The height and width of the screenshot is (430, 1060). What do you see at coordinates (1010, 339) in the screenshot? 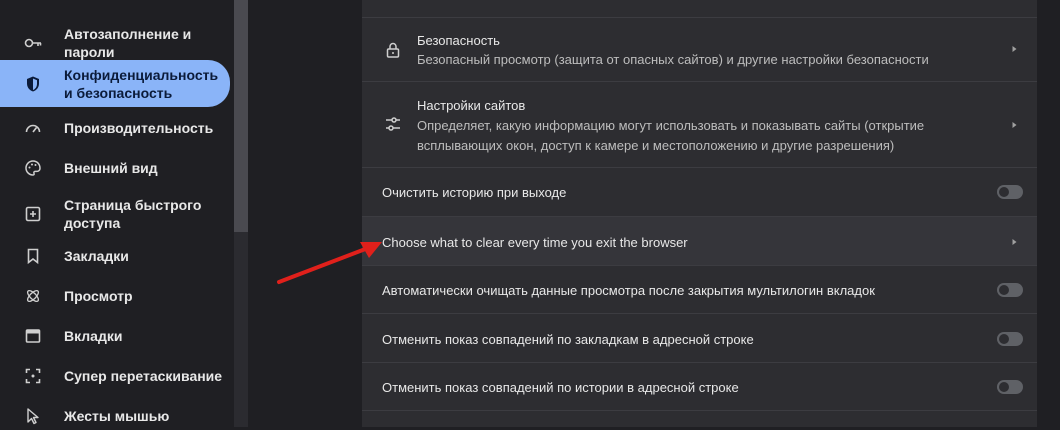
I see `hide-bookmark-matches-toggle` at bounding box center [1010, 339].